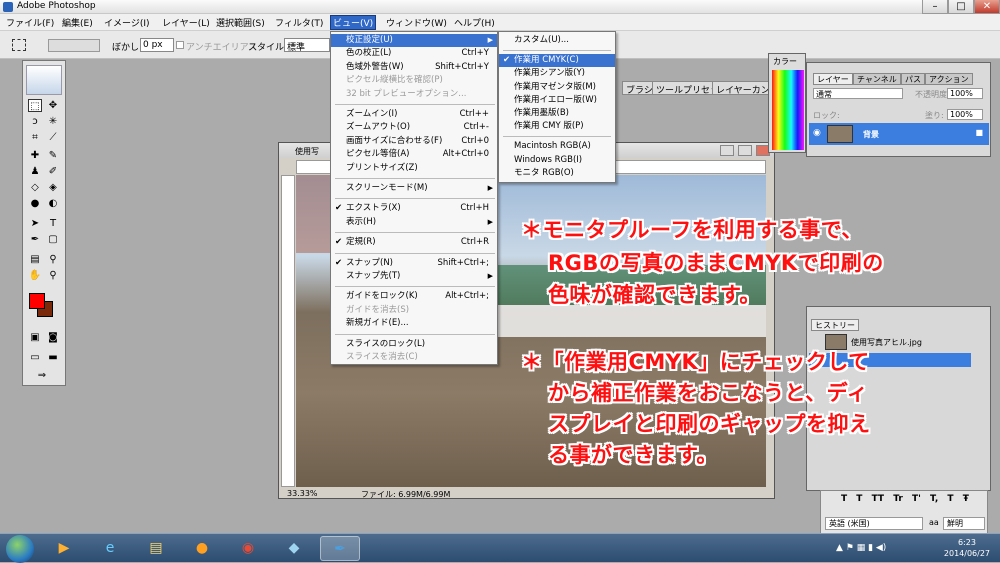 Image resolution: width=1000 pixels, height=563 pixels. I want to click on maximize-button: □, so click(961, 7).